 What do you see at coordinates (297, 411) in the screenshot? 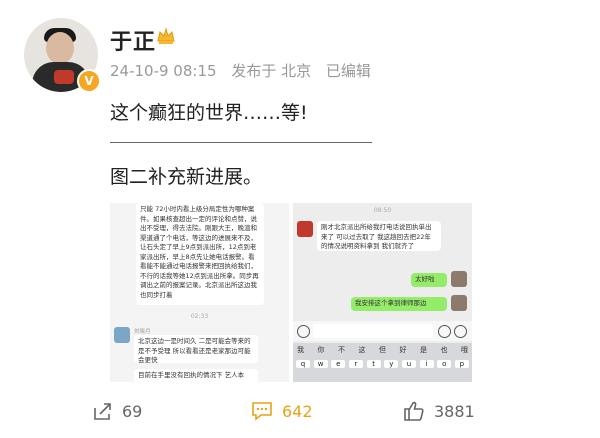
I see `comment-count: 642` at bounding box center [297, 411].